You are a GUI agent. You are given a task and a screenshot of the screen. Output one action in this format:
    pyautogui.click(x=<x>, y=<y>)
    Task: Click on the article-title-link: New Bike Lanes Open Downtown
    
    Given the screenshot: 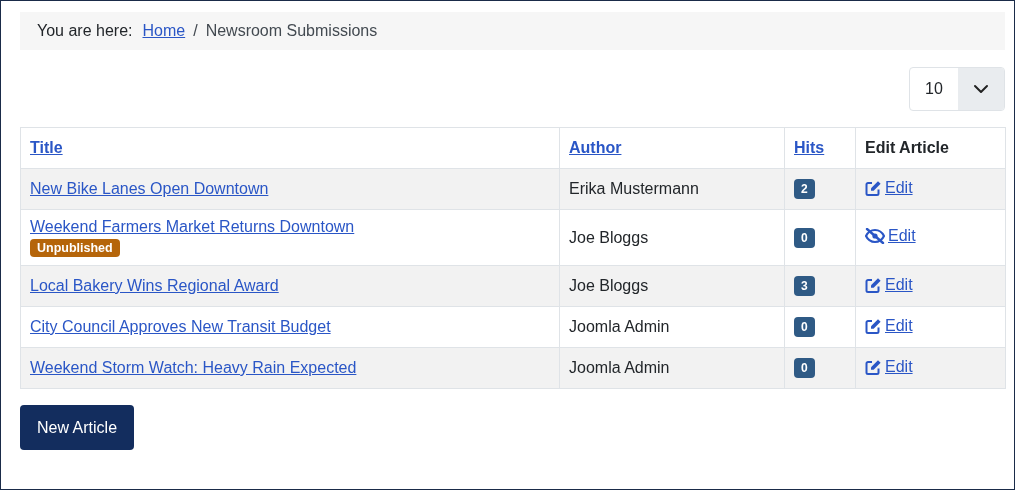 What is the action you would take?
    pyautogui.click(x=149, y=188)
    